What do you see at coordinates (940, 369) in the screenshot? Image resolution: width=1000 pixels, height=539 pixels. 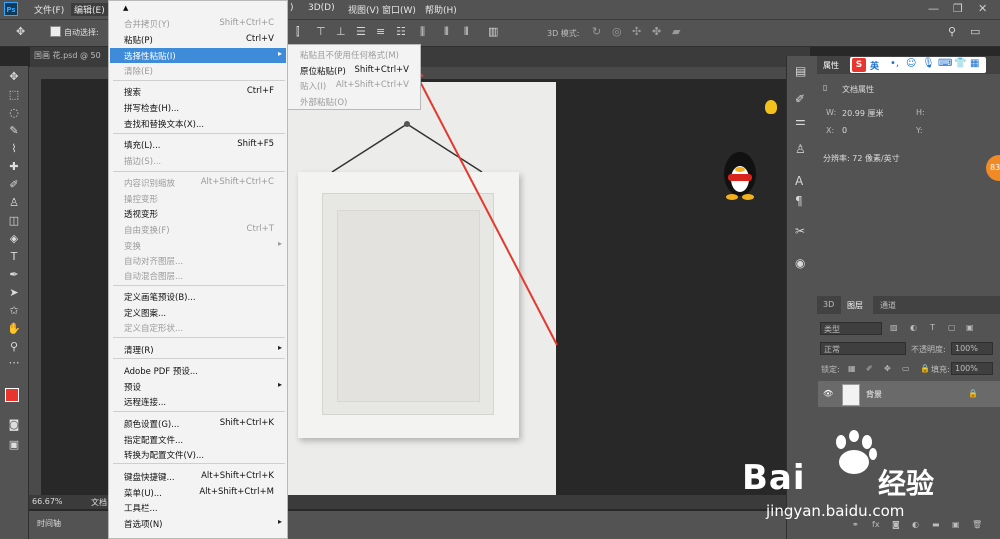 I see `fill-label: 填充:` at bounding box center [940, 369].